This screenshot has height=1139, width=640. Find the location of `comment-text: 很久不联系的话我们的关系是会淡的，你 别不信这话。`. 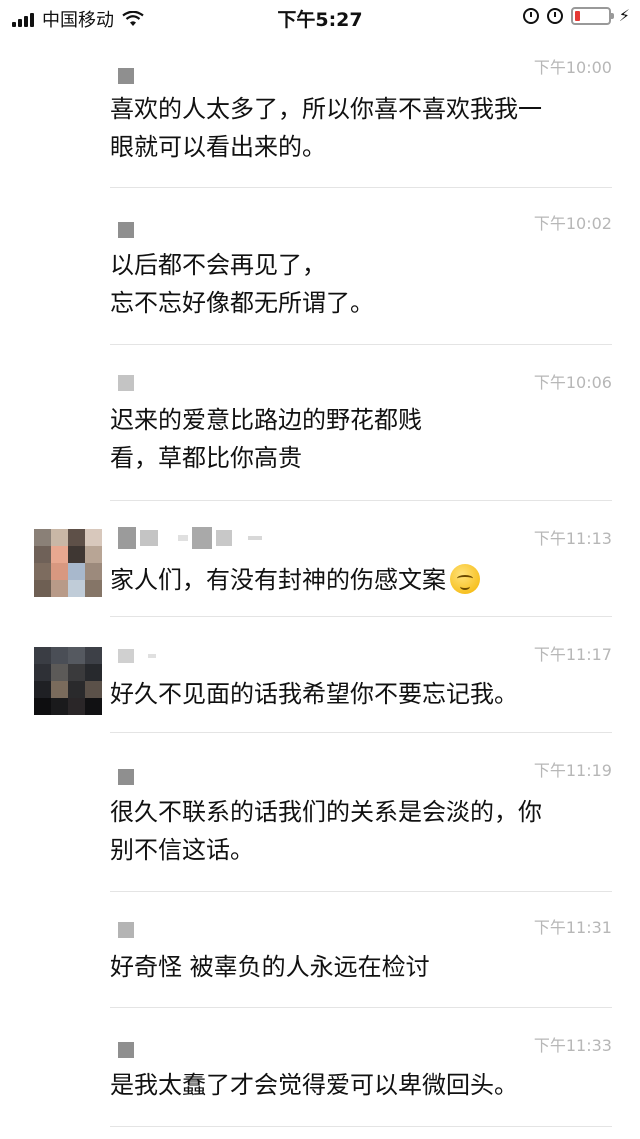

comment-text: 很久不联系的话我们的关系是会淡的，你 别不信这话。 is located at coordinates (326, 831).